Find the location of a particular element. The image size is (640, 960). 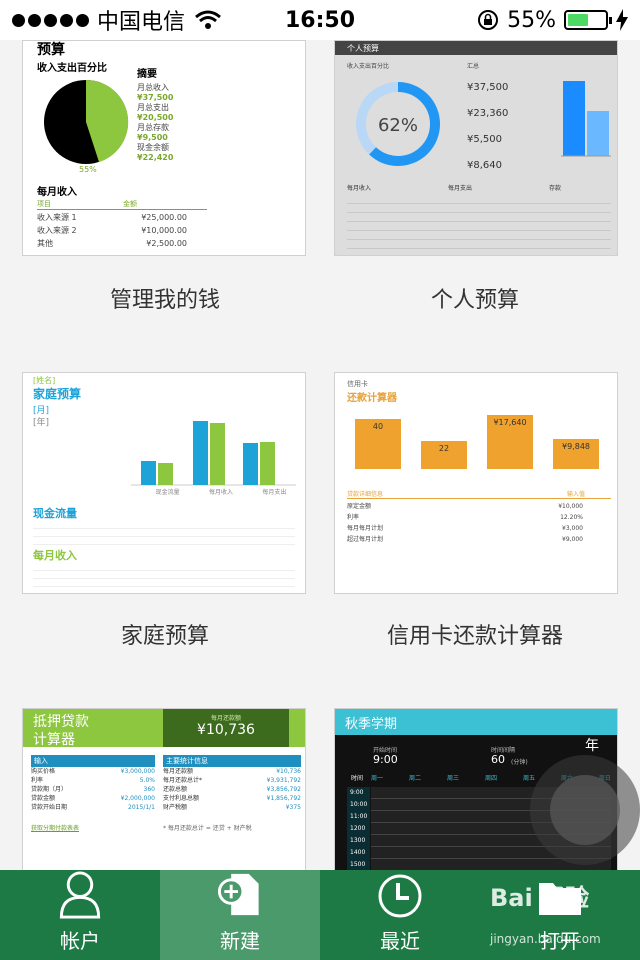

cash-flow-table is located at coordinates (164, 533).